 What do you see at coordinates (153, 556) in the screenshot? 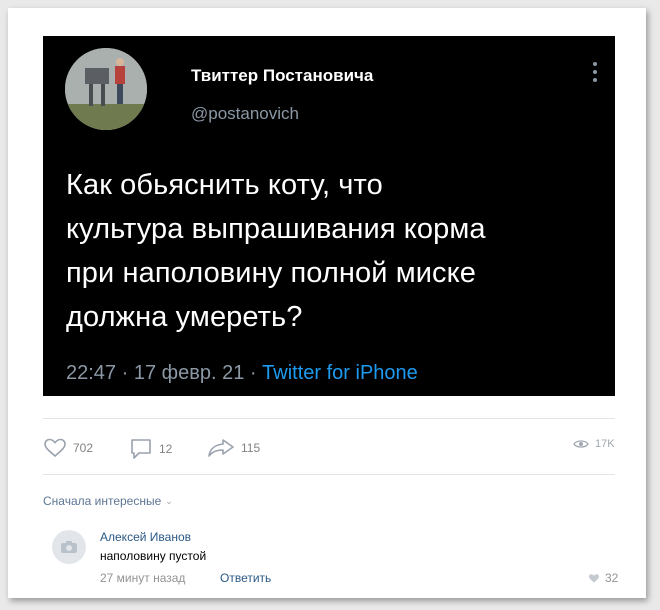
I see `comment-text: наполовину пустой` at bounding box center [153, 556].